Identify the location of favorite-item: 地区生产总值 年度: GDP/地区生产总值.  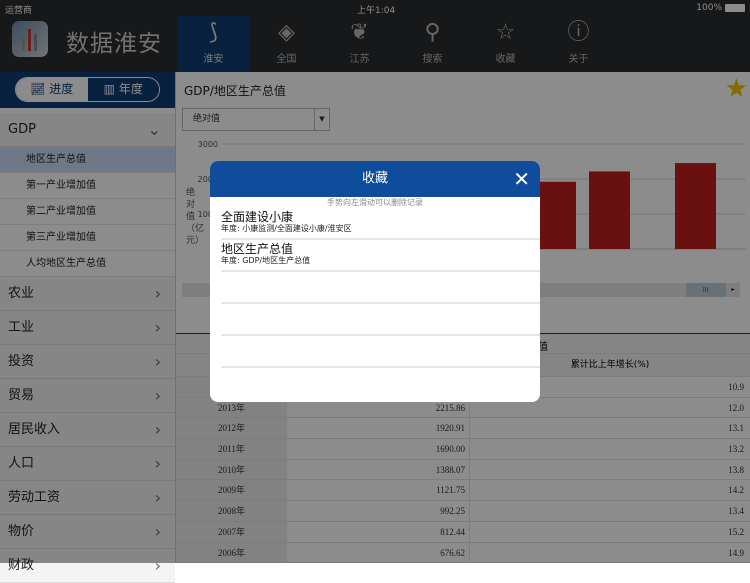
(380, 256).